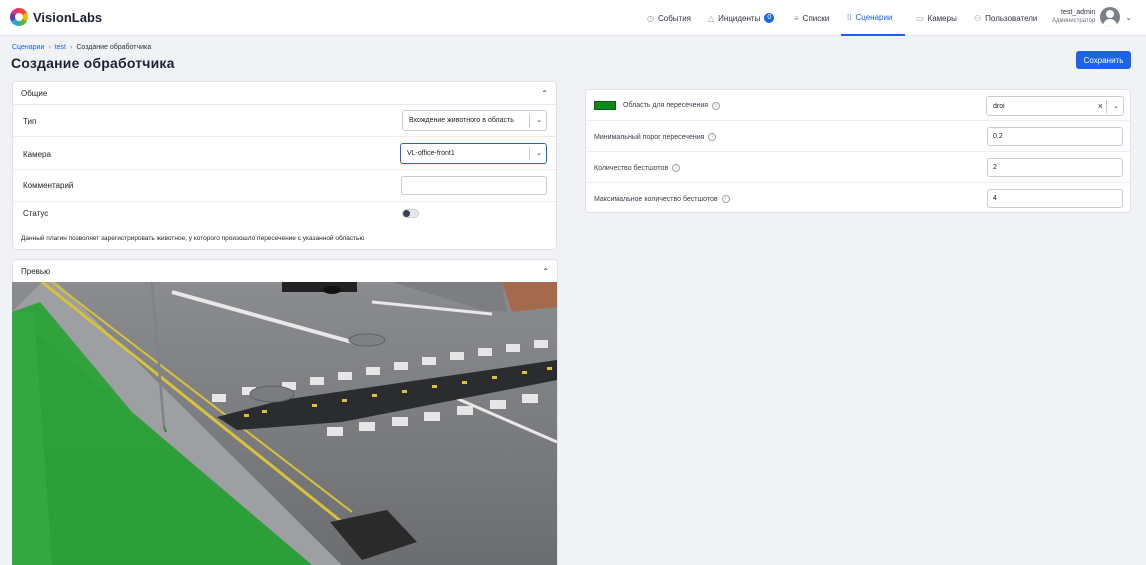 Image resolution: width=1146 pixels, height=565 pixels. I want to click on area-label: Область для пересечения, so click(666, 105).